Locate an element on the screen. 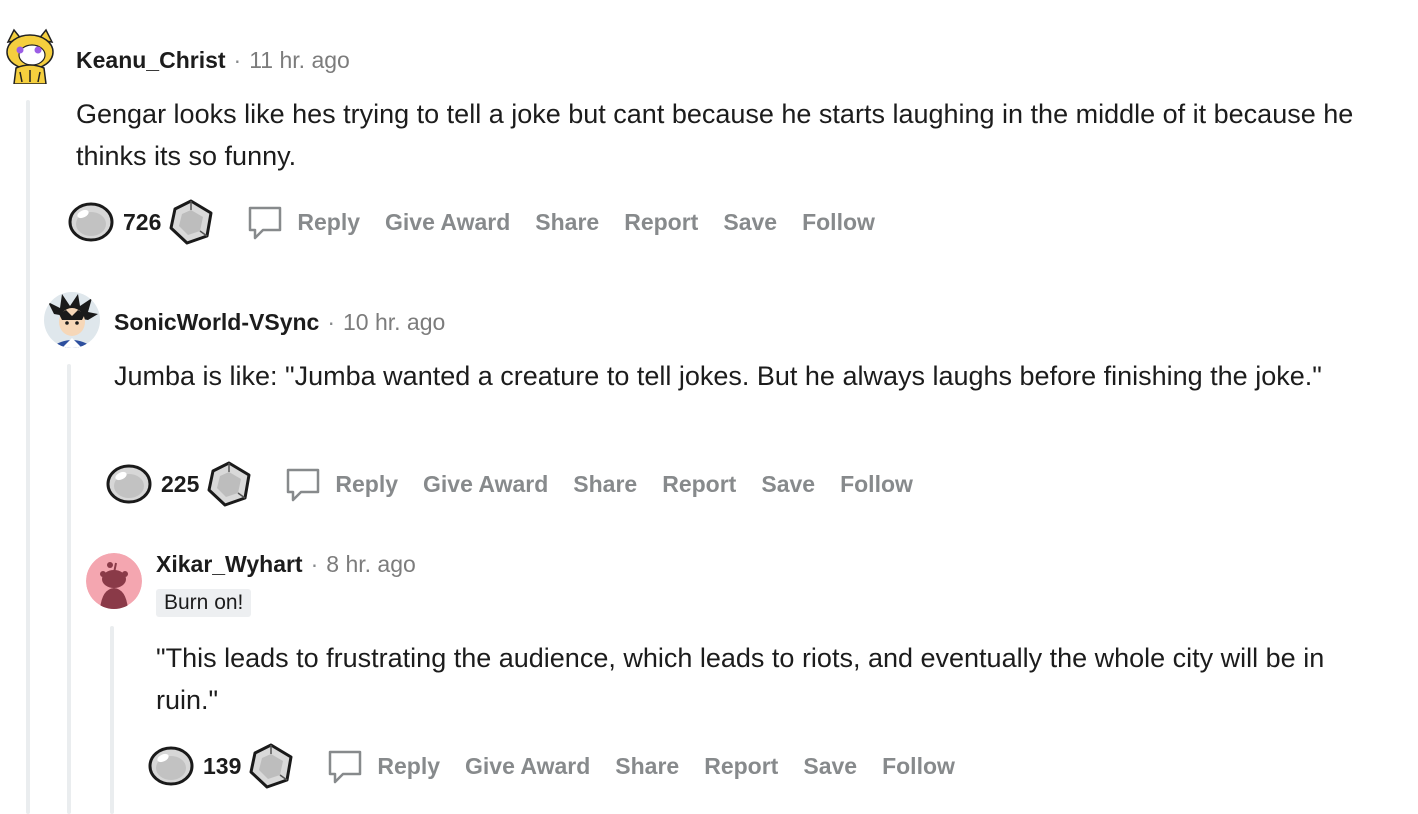 The image size is (1418, 814). user-flair: Burn on! is located at coordinates (204, 603).